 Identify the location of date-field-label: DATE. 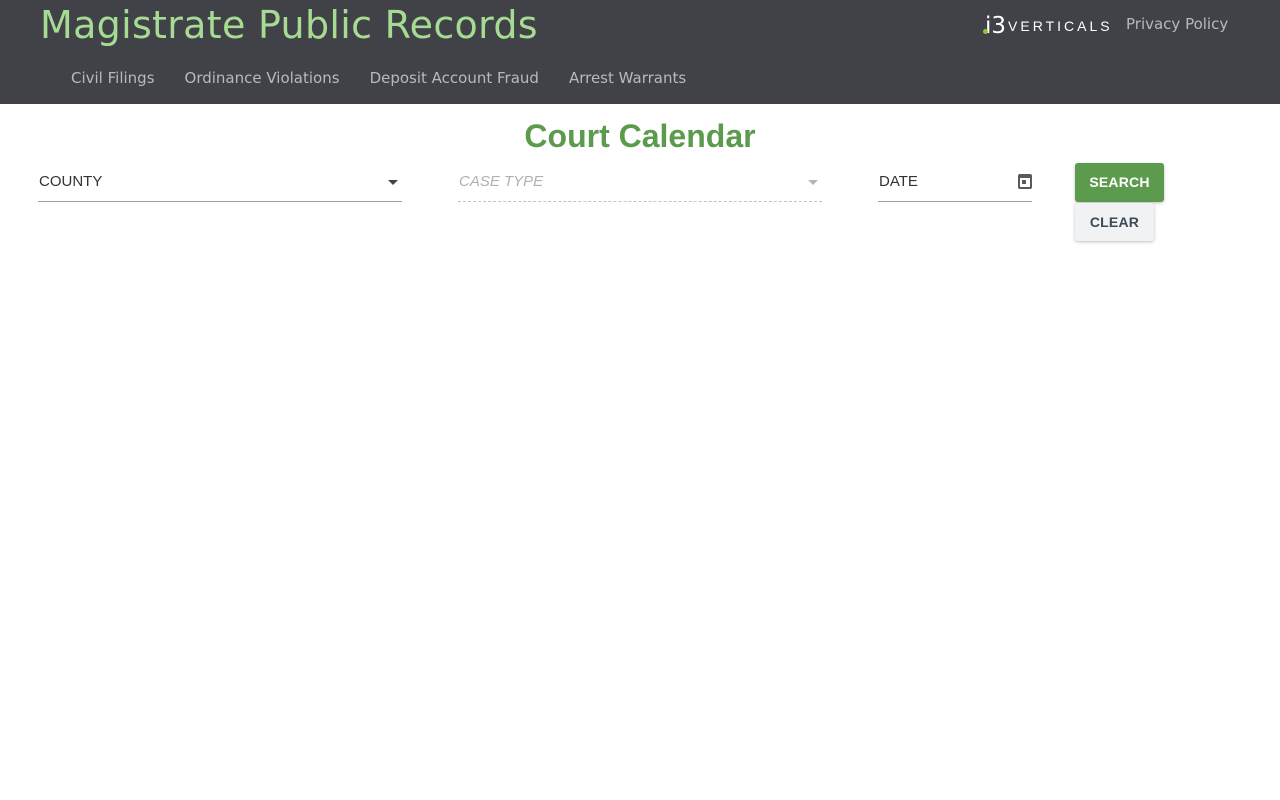
(898, 181).